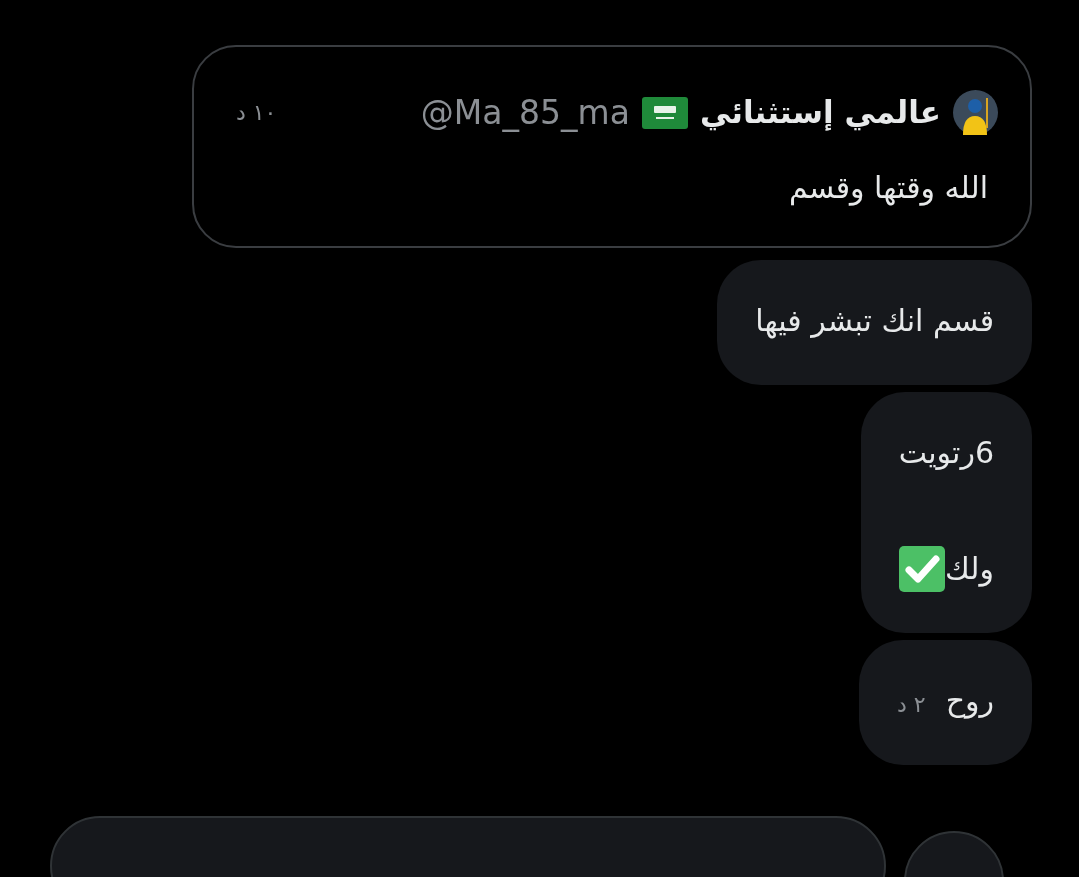 The image size is (1079, 877). What do you see at coordinates (256, 113) in the screenshot?
I see `timestamp: ١٠ د` at bounding box center [256, 113].